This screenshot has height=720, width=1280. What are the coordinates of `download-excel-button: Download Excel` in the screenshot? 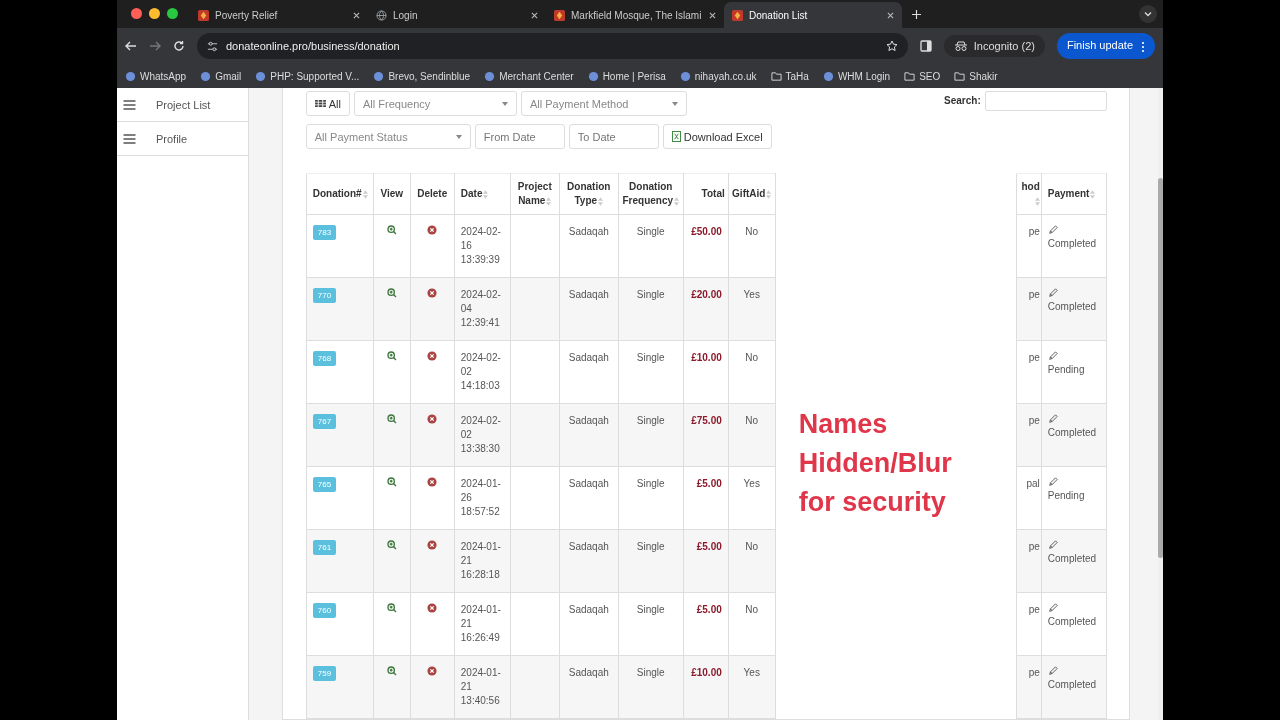 It's located at (717, 136).